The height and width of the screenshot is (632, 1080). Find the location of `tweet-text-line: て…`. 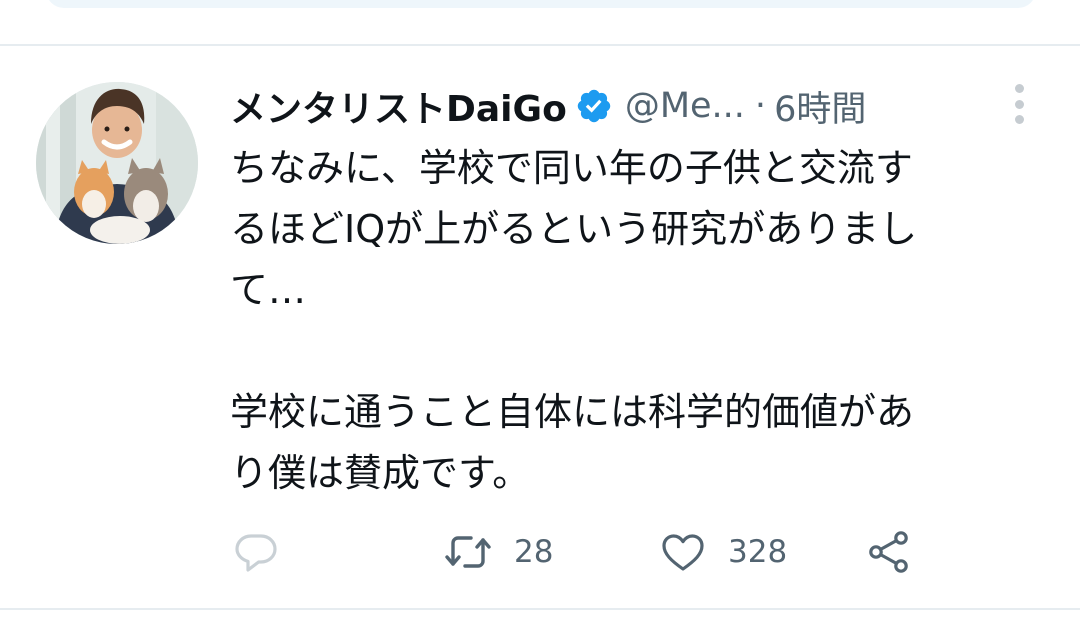

tweet-text-line: て… is located at coordinates (268, 290).